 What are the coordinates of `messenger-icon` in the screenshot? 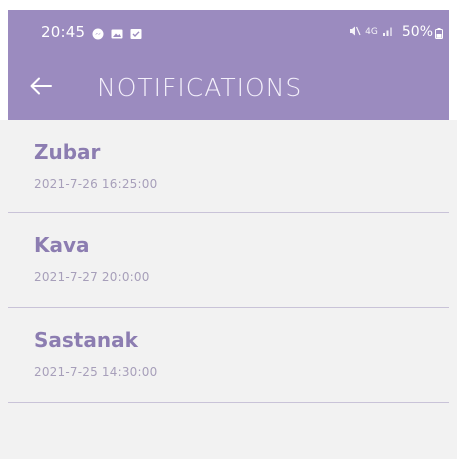 It's located at (98, 33).